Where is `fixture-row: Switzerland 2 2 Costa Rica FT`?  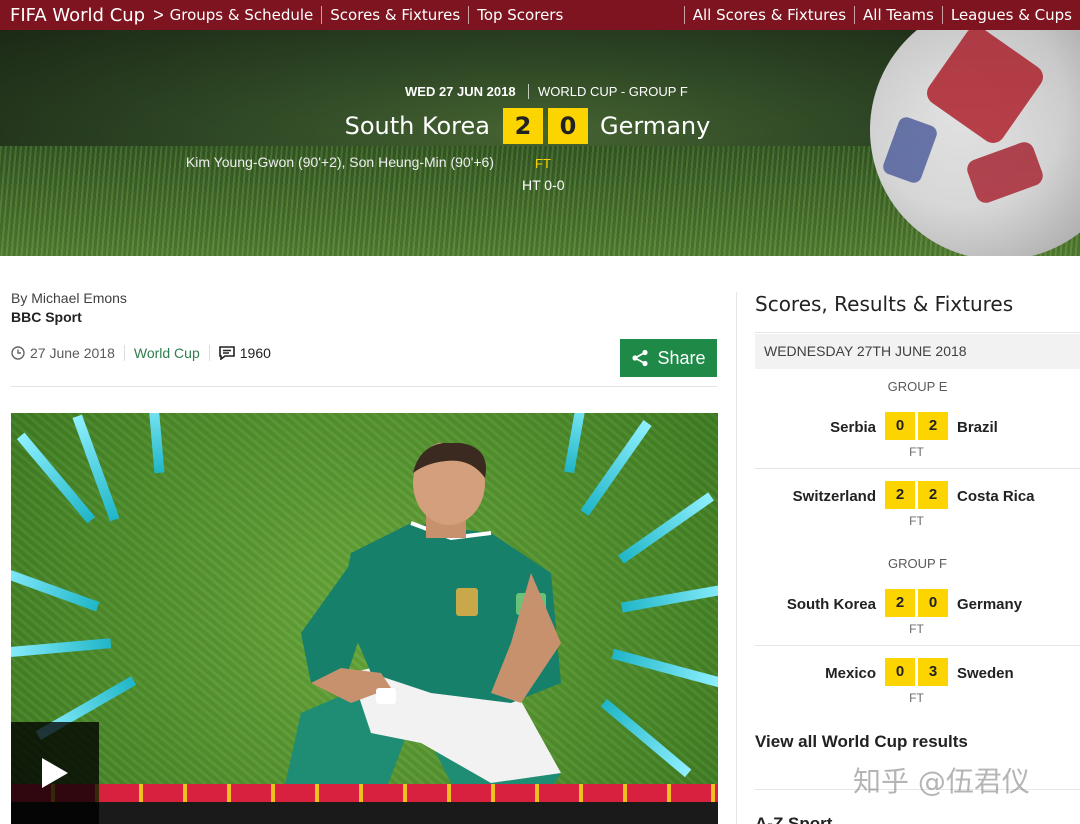 fixture-row: Switzerland 2 2 Costa Rica FT is located at coordinates (917, 506).